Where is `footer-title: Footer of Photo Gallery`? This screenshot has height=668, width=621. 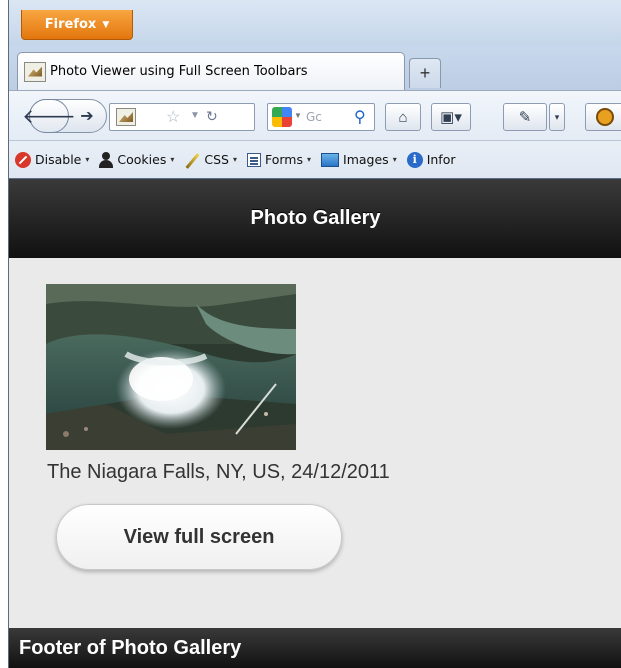
footer-title: Footer of Photo Gallery is located at coordinates (130, 648).